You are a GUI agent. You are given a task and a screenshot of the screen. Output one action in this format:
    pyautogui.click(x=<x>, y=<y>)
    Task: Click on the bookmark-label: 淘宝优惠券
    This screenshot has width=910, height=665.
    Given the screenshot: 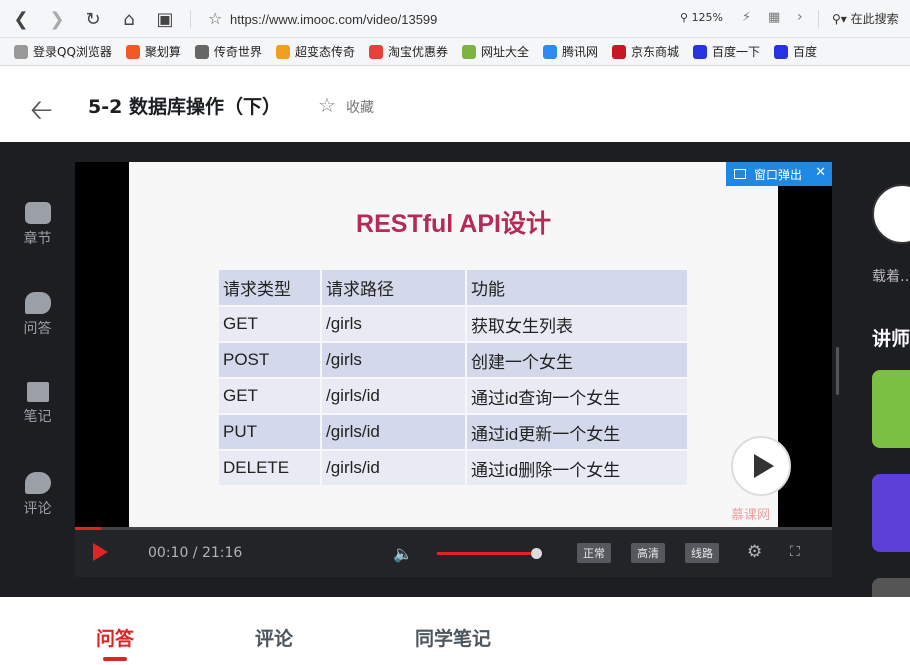 What is the action you would take?
    pyautogui.click(x=417, y=52)
    